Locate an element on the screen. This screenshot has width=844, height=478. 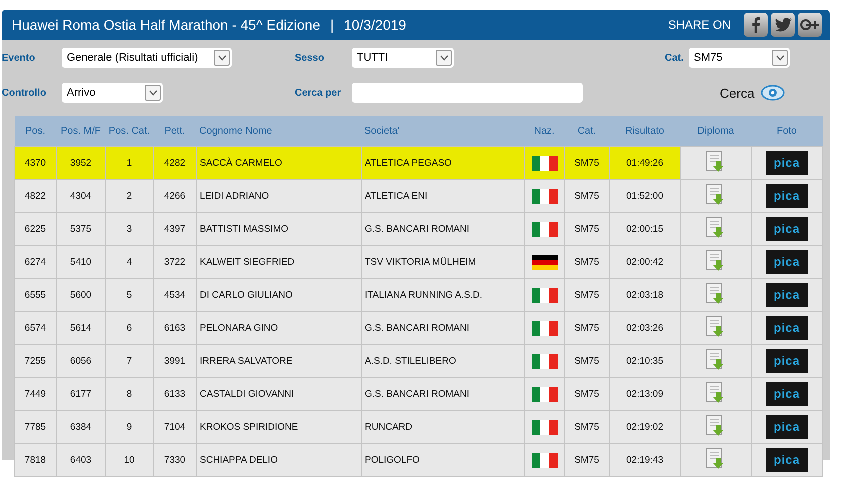
table-cell: RUNCARD is located at coordinates (388, 427).